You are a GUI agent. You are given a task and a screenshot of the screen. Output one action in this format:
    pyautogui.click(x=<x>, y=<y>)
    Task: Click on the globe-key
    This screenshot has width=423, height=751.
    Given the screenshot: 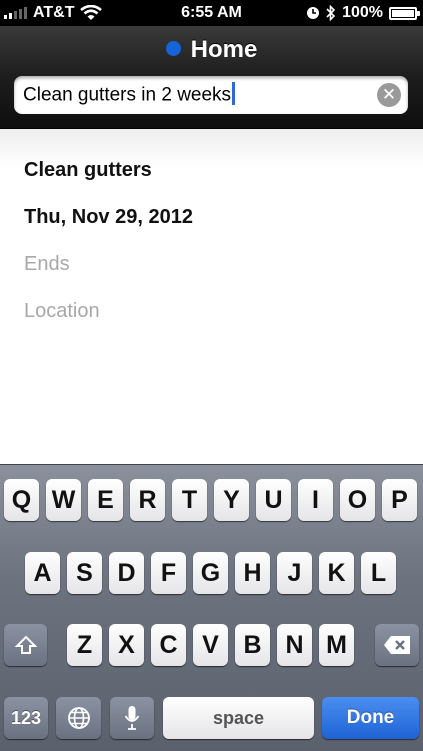 What is the action you would take?
    pyautogui.click(x=78, y=718)
    